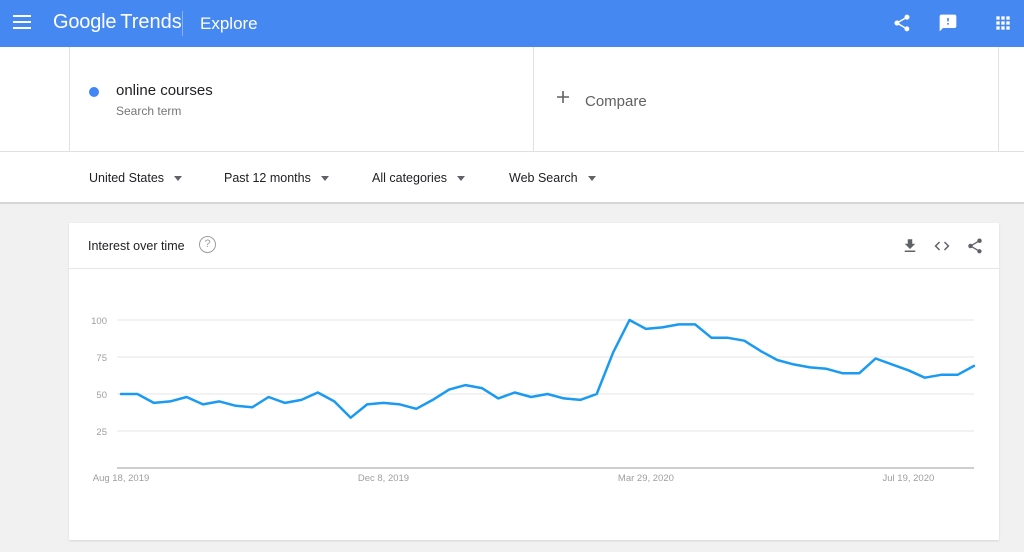  What do you see at coordinates (22, 22) in the screenshot?
I see `menu-icon` at bounding box center [22, 22].